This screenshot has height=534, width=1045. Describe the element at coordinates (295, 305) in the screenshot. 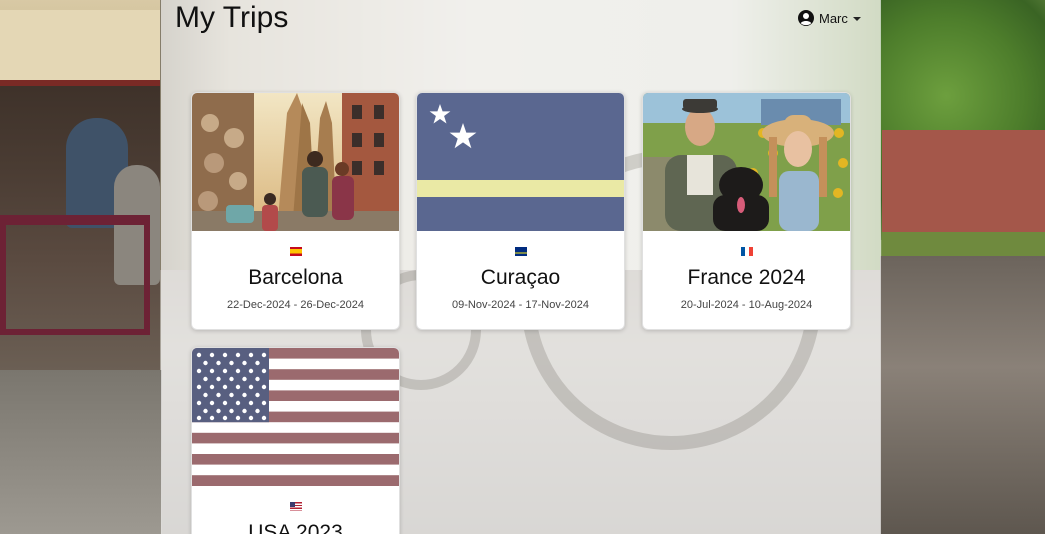

I see `trip-dates: 22-Dec-2024 - 26-Dec-2024` at that location.